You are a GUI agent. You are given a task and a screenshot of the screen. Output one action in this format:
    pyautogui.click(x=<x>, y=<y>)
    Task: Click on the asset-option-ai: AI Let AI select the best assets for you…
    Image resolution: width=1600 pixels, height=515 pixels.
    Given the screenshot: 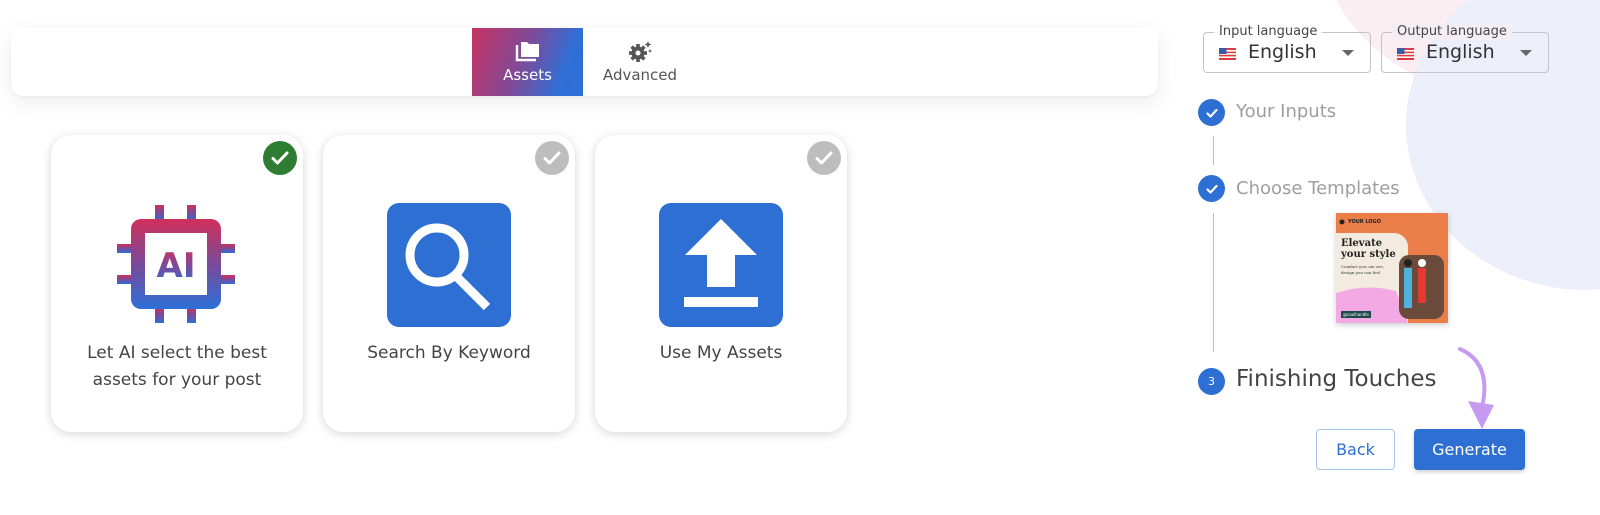 What is the action you would take?
    pyautogui.click(x=177, y=283)
    